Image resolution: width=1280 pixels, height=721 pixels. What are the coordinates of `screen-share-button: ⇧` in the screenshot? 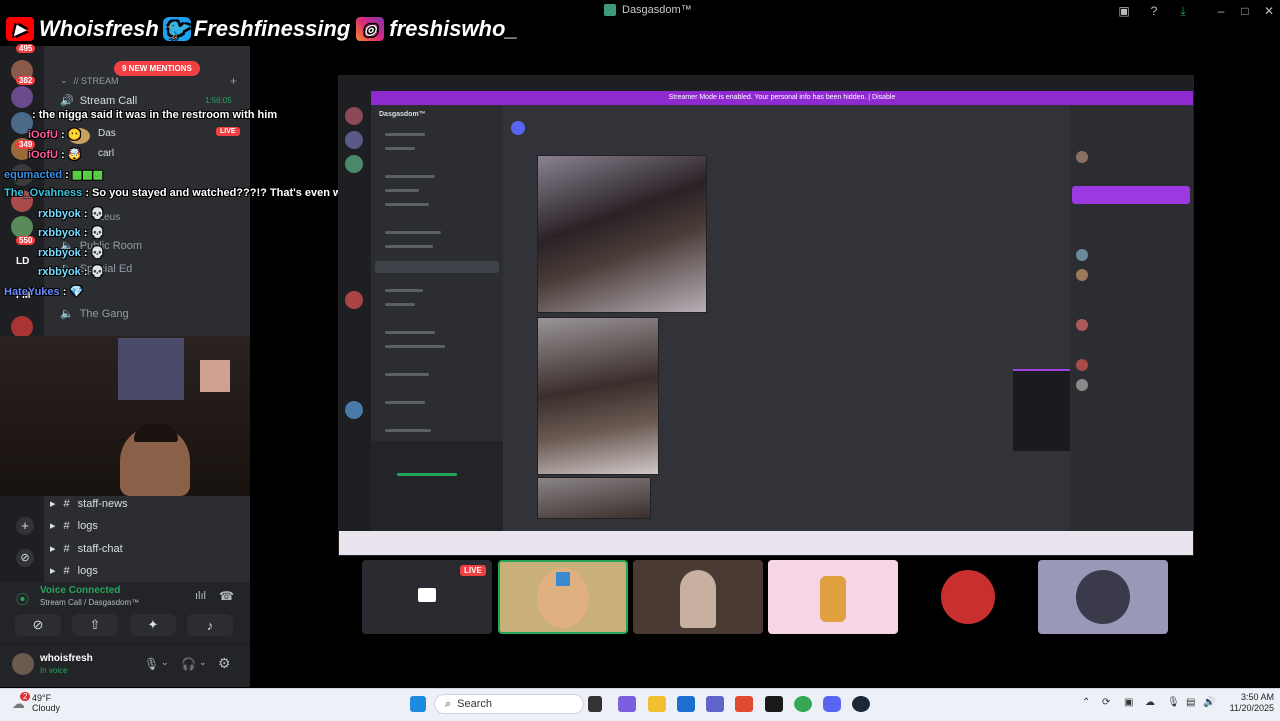 It's located at (95, 625).